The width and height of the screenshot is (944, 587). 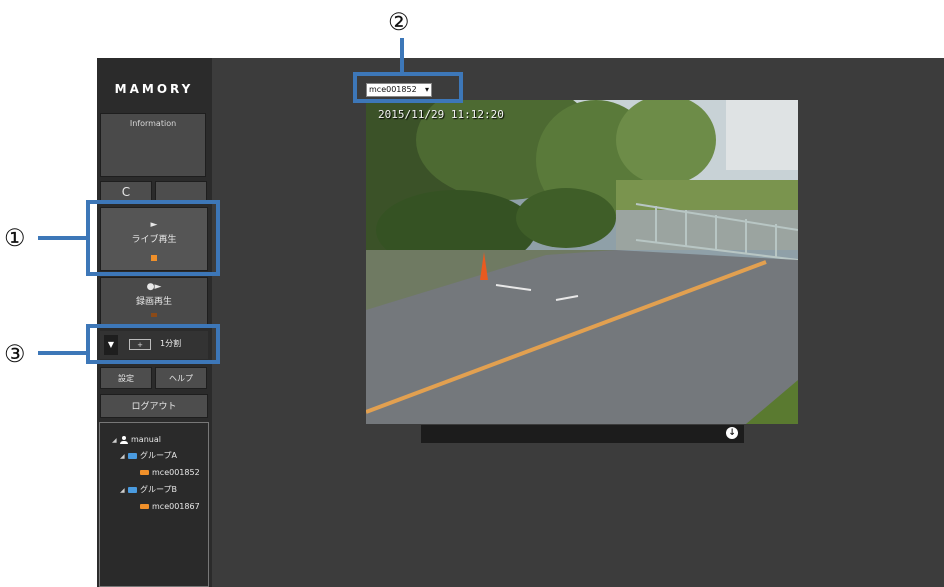 What do you see at coordinates (176, 472) in the screenshot?
I see `tree-camera-label: mce001852` at bounding box center [176, 472].